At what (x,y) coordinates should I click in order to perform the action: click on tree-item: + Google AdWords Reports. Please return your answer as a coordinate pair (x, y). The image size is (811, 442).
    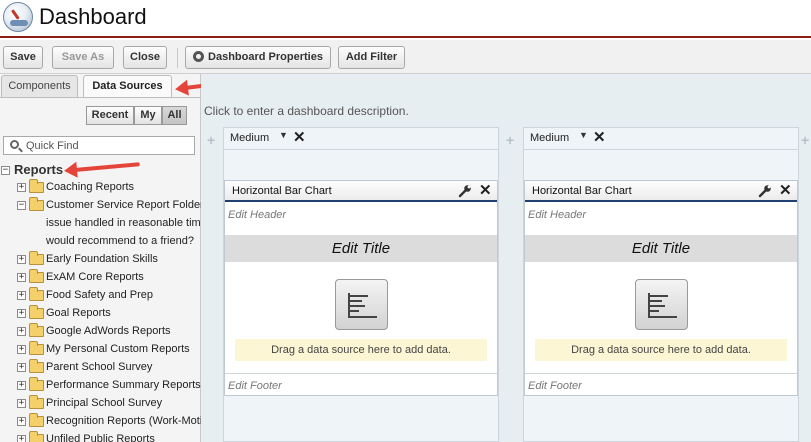
    Looking at the image, I should click on (100, 332).